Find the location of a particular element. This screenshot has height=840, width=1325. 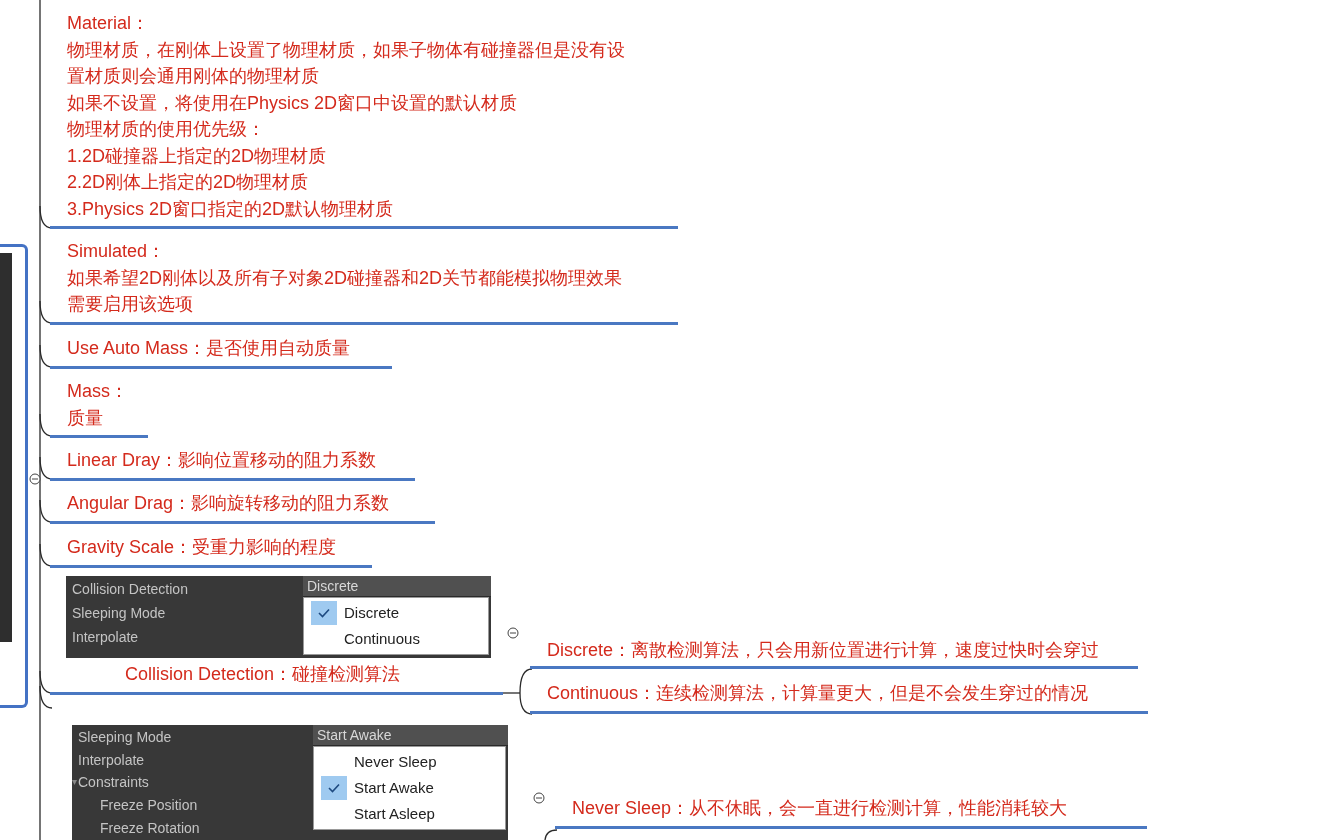

triangle-icon is located at coordinates (74, 783).